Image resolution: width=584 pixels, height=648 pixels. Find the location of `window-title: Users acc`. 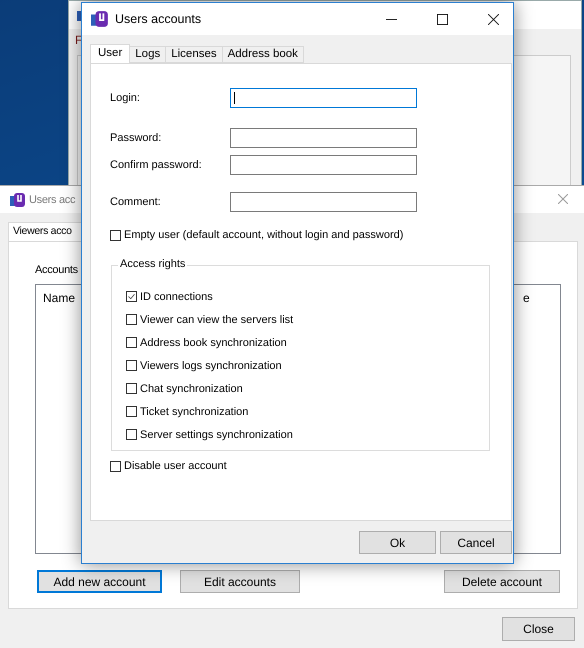

window-title: Users acc is located at coordinates (52, 200).